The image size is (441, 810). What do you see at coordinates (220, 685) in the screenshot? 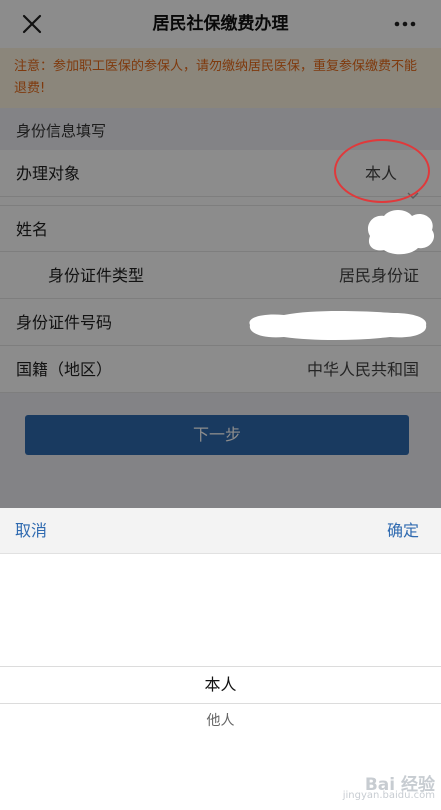
I see `picker-option-self: 本人` at bounding box center [220, 685].